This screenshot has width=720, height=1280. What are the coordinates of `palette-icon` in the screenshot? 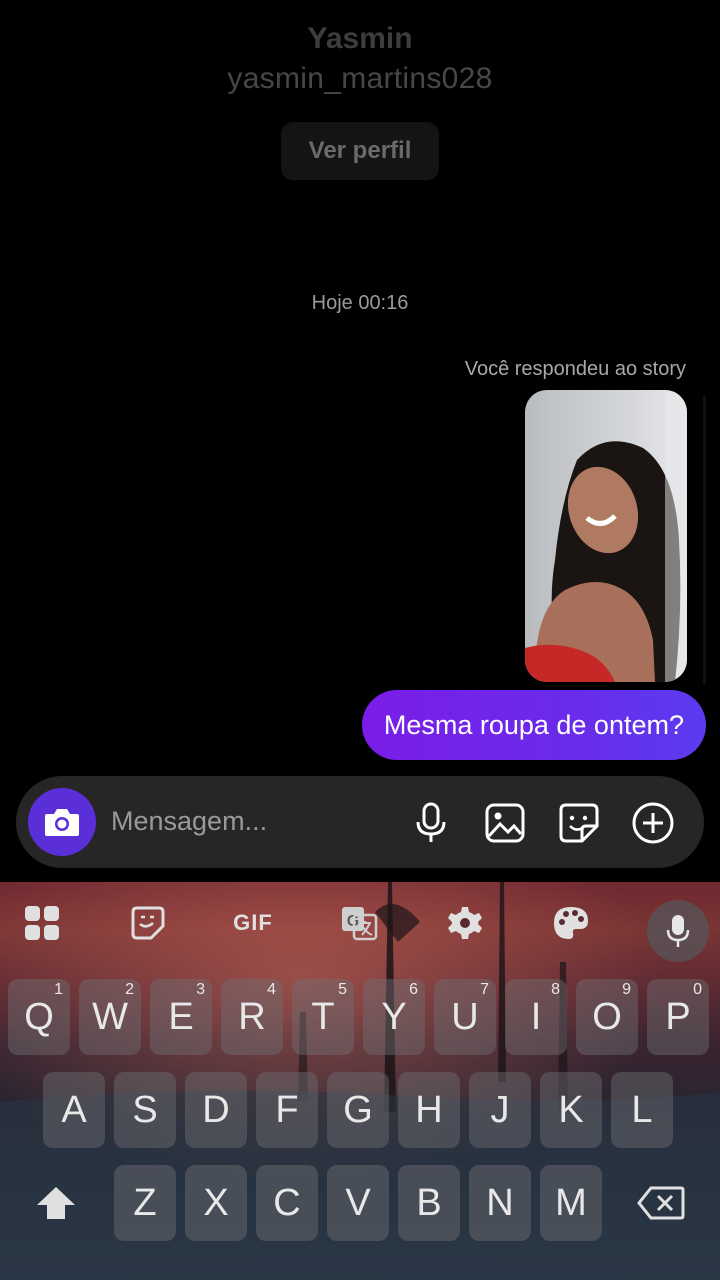 It's located at (571, 923).